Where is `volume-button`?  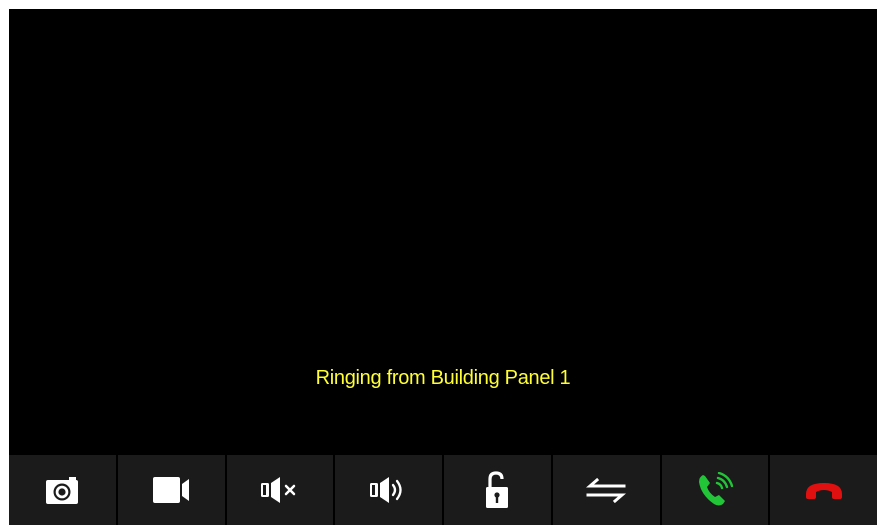 volume-button is located at coordinates (388, 490).